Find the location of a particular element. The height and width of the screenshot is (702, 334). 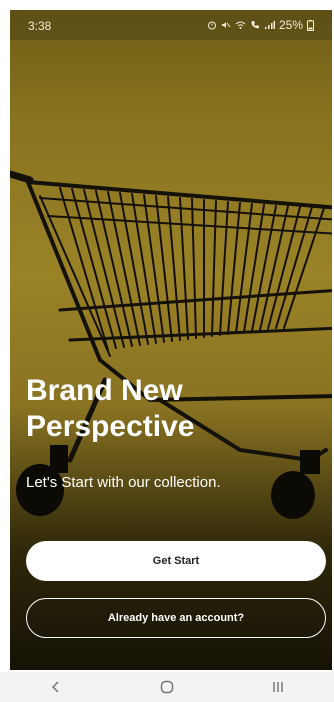

hero-title-line1: Brand New is located at coordinates (104, 390).